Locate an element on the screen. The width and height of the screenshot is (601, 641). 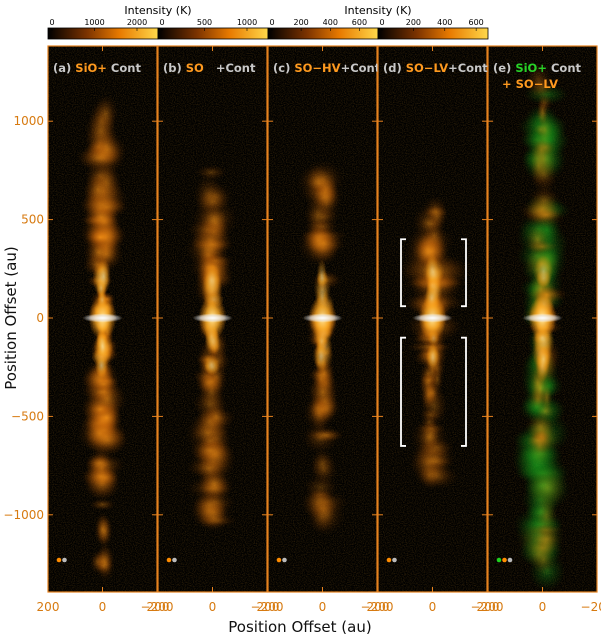
x-axis-label: Position Offset (au) is located at coordinates (299, 627).